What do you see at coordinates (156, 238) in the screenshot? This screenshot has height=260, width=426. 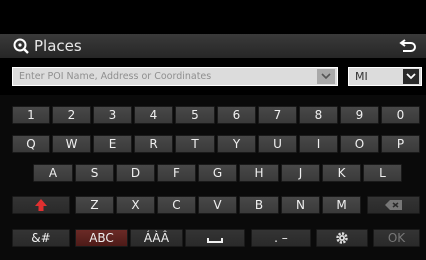 I see `accents-key: ÁÀÂ` at bounding box center [156, 238].